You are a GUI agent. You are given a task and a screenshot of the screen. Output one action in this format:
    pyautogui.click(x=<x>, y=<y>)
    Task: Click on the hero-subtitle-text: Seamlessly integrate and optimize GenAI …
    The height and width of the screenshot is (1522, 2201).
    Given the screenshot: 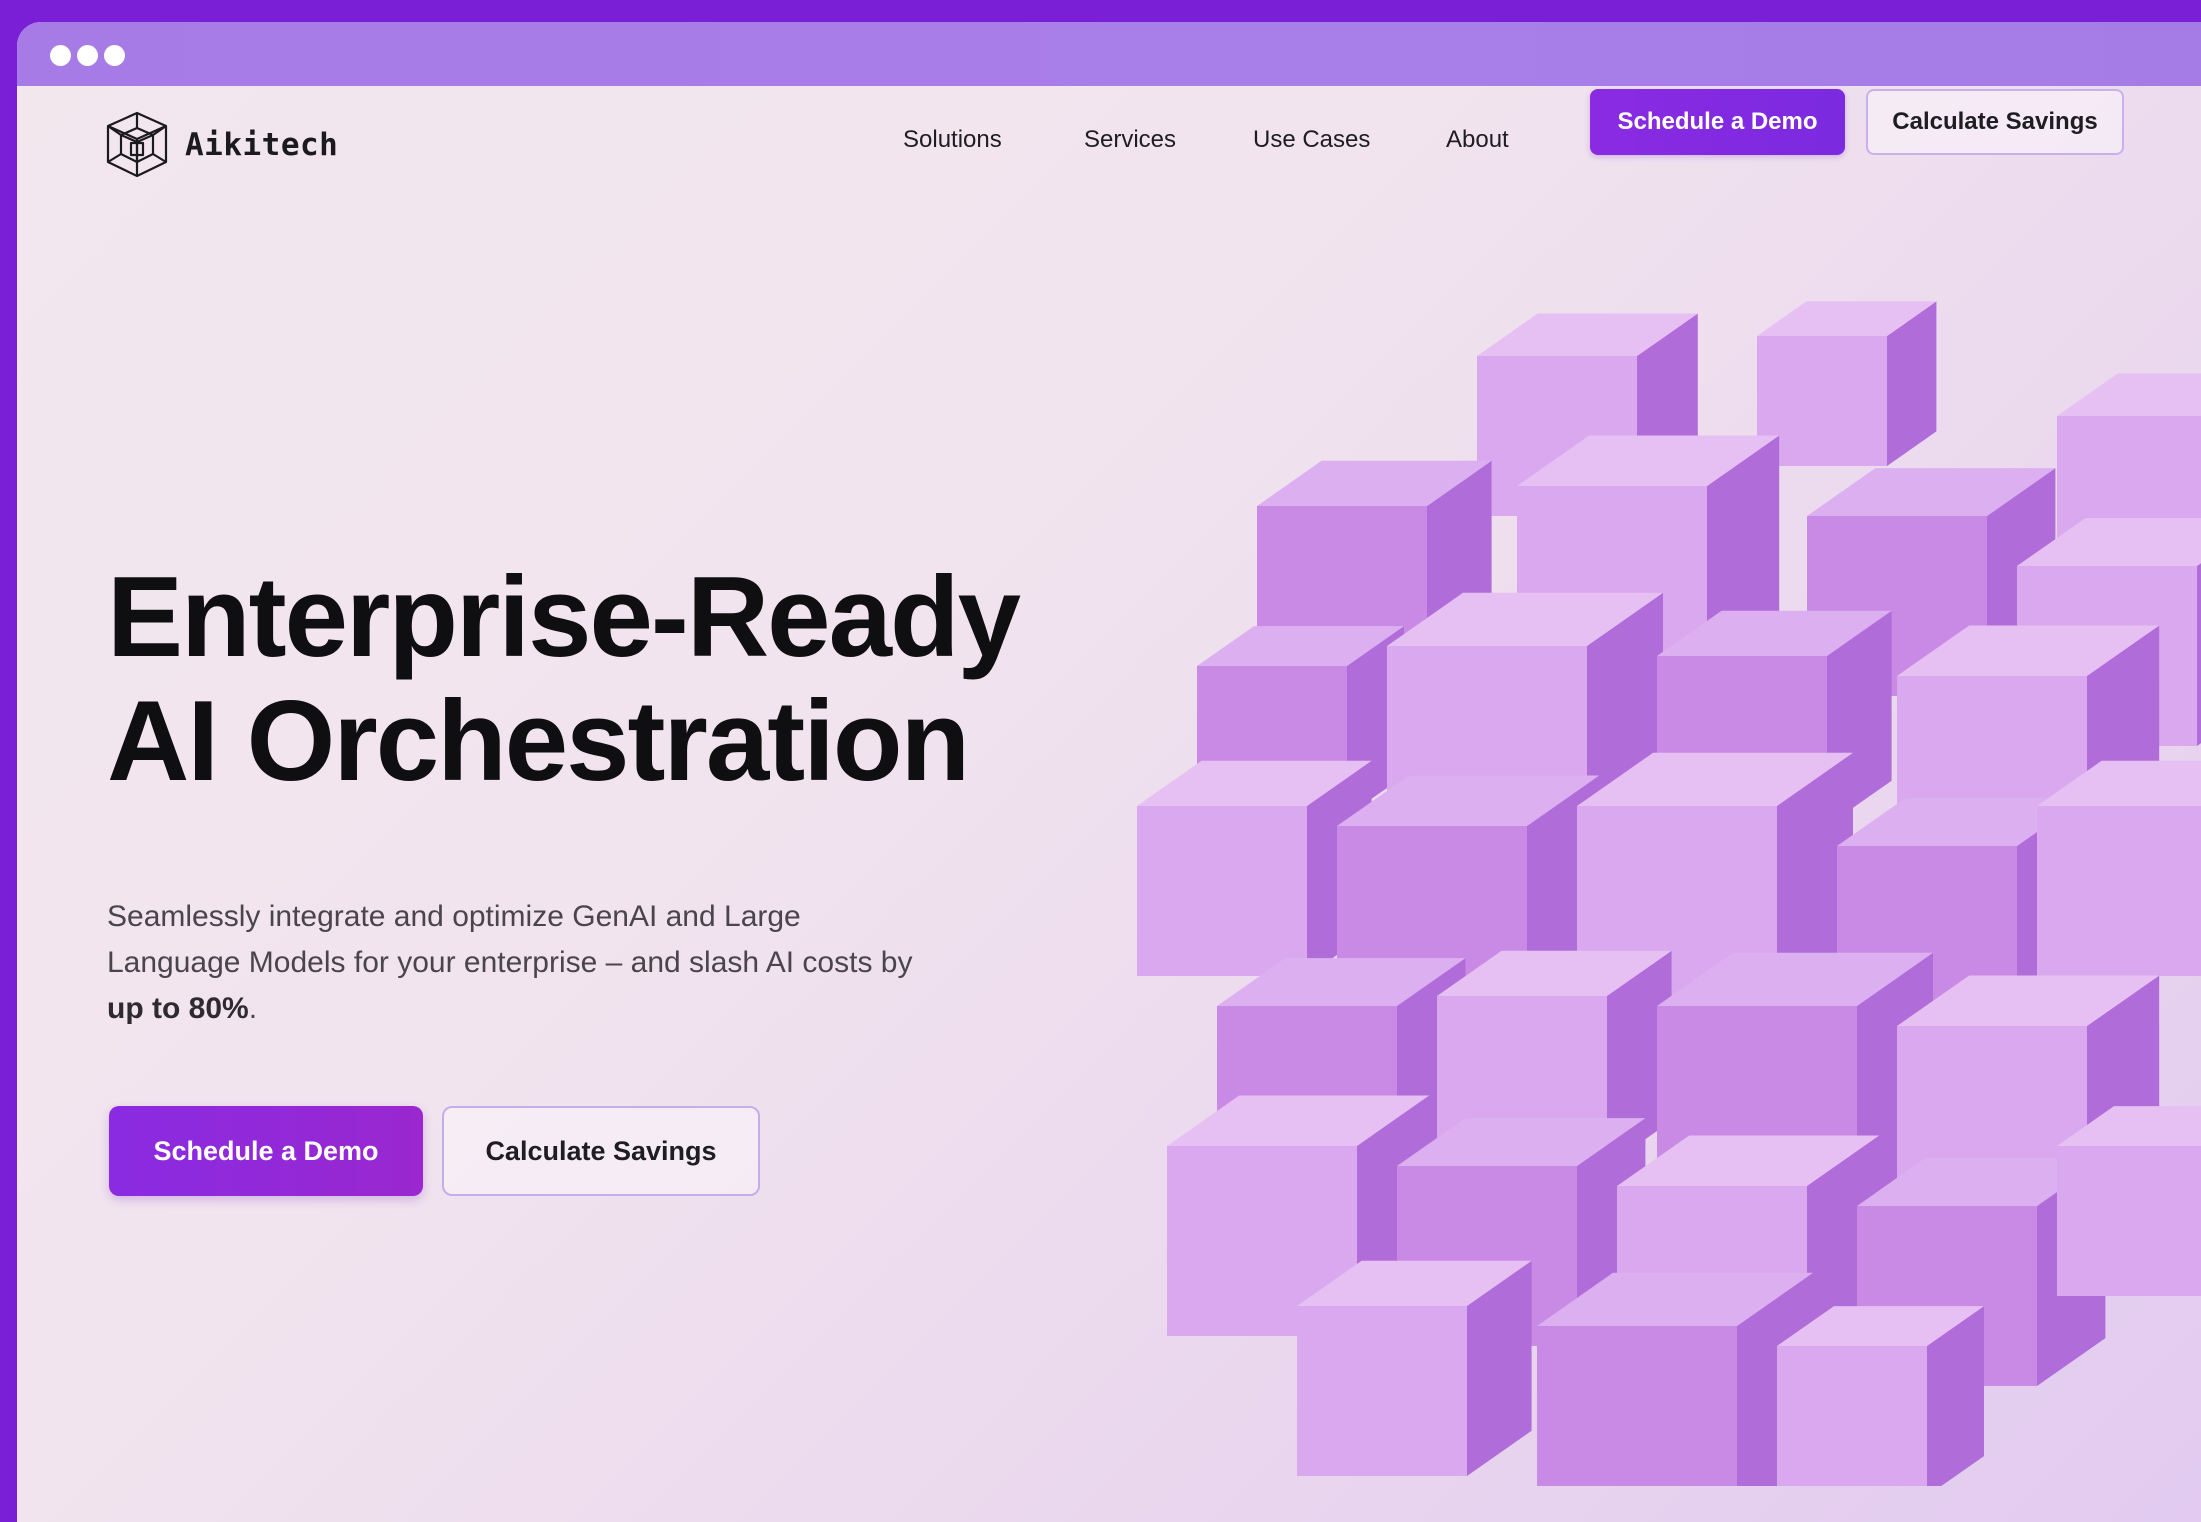 What is the action you would take?
    pyautogui.click(x=510, y=939)
    